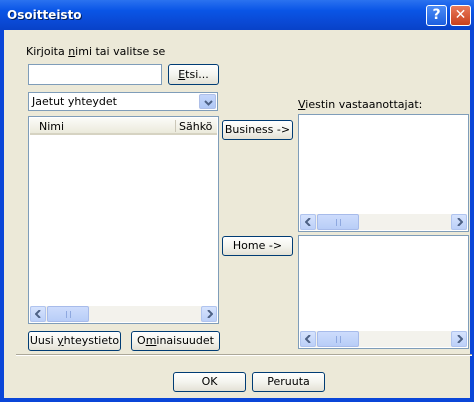  I want to click on ok-button: OK, so click(209, 382).